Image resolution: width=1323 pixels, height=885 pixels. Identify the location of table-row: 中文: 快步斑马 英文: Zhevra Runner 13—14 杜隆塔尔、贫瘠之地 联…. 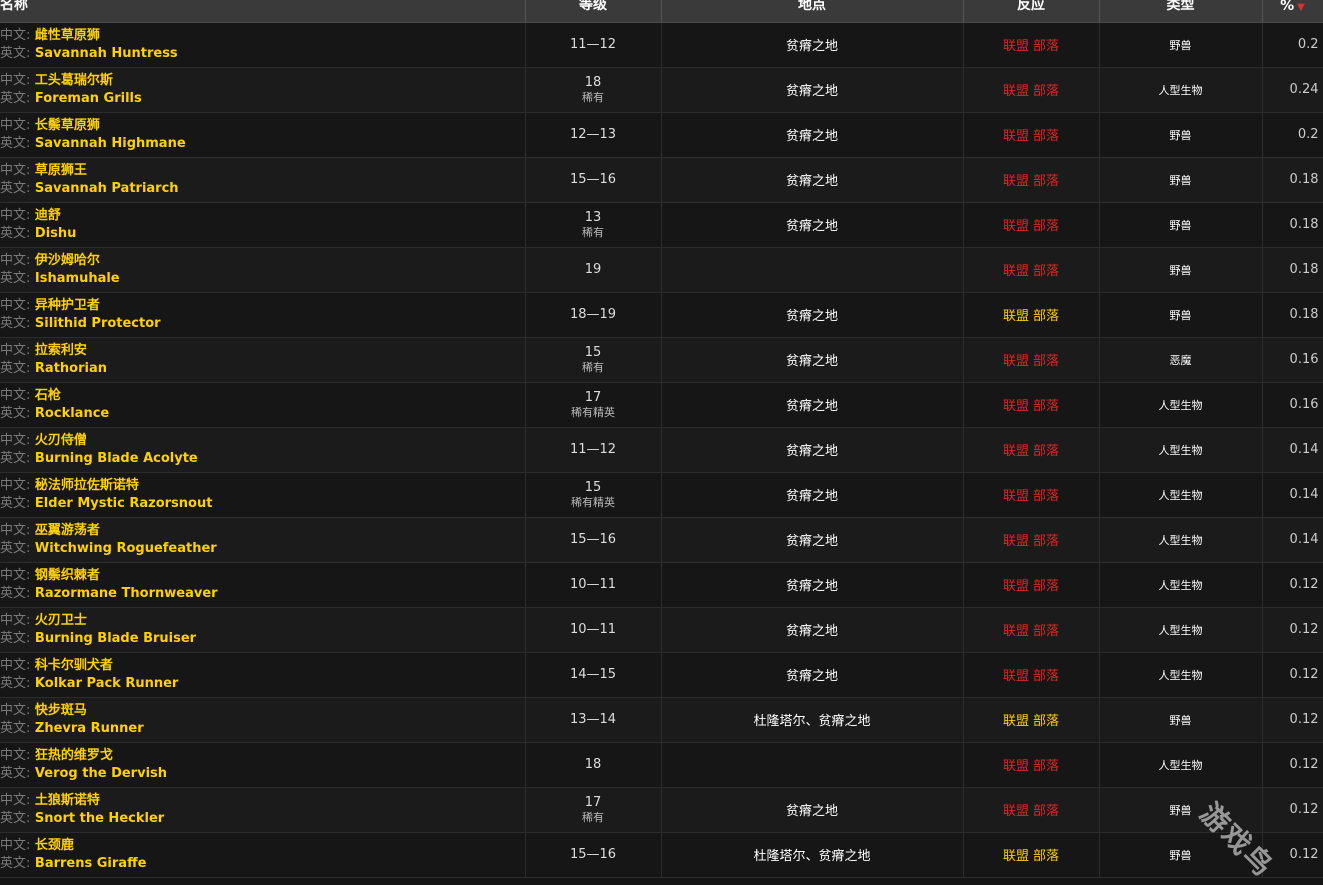
(661, 719).